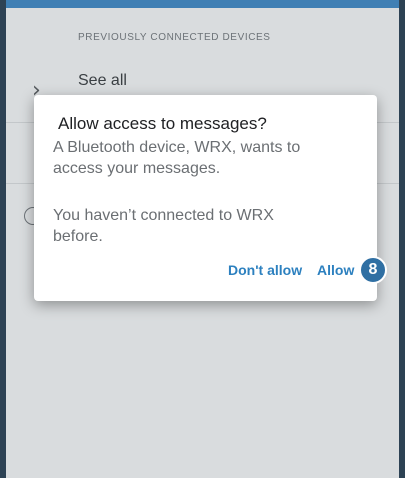  I want to click on allow-button: Allow, so click(335, 270).